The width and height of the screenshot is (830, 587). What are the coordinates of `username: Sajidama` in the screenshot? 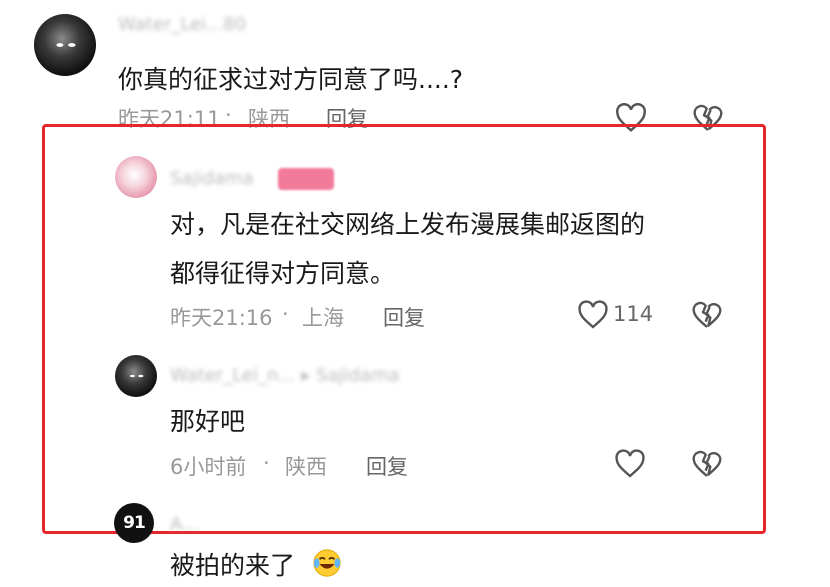 It's located at (211, 178).